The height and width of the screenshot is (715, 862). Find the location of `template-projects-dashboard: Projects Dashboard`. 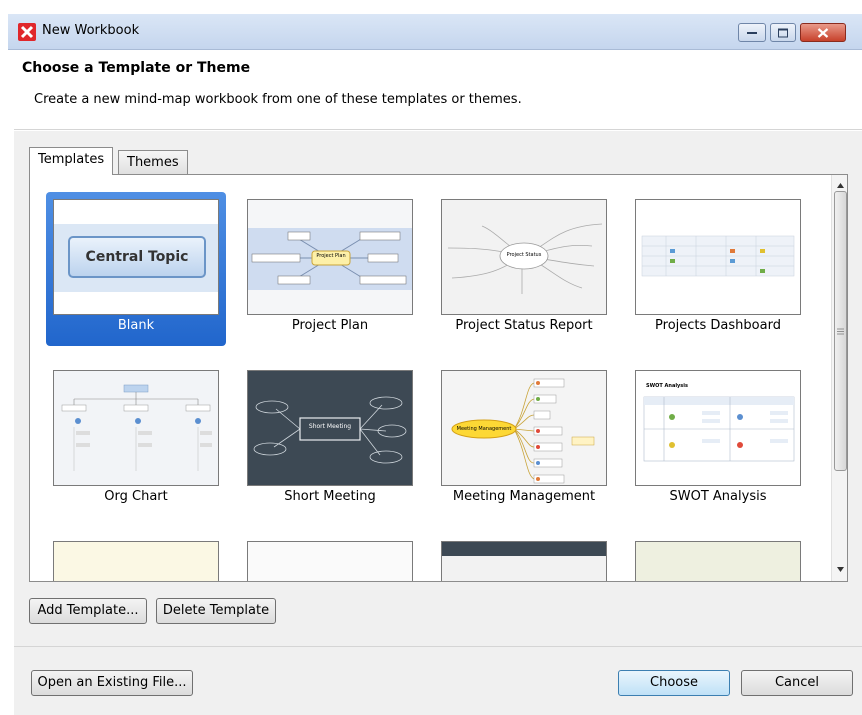

template-projects-dashboard: Projects Dashboard is located at coordinates (718, 269).